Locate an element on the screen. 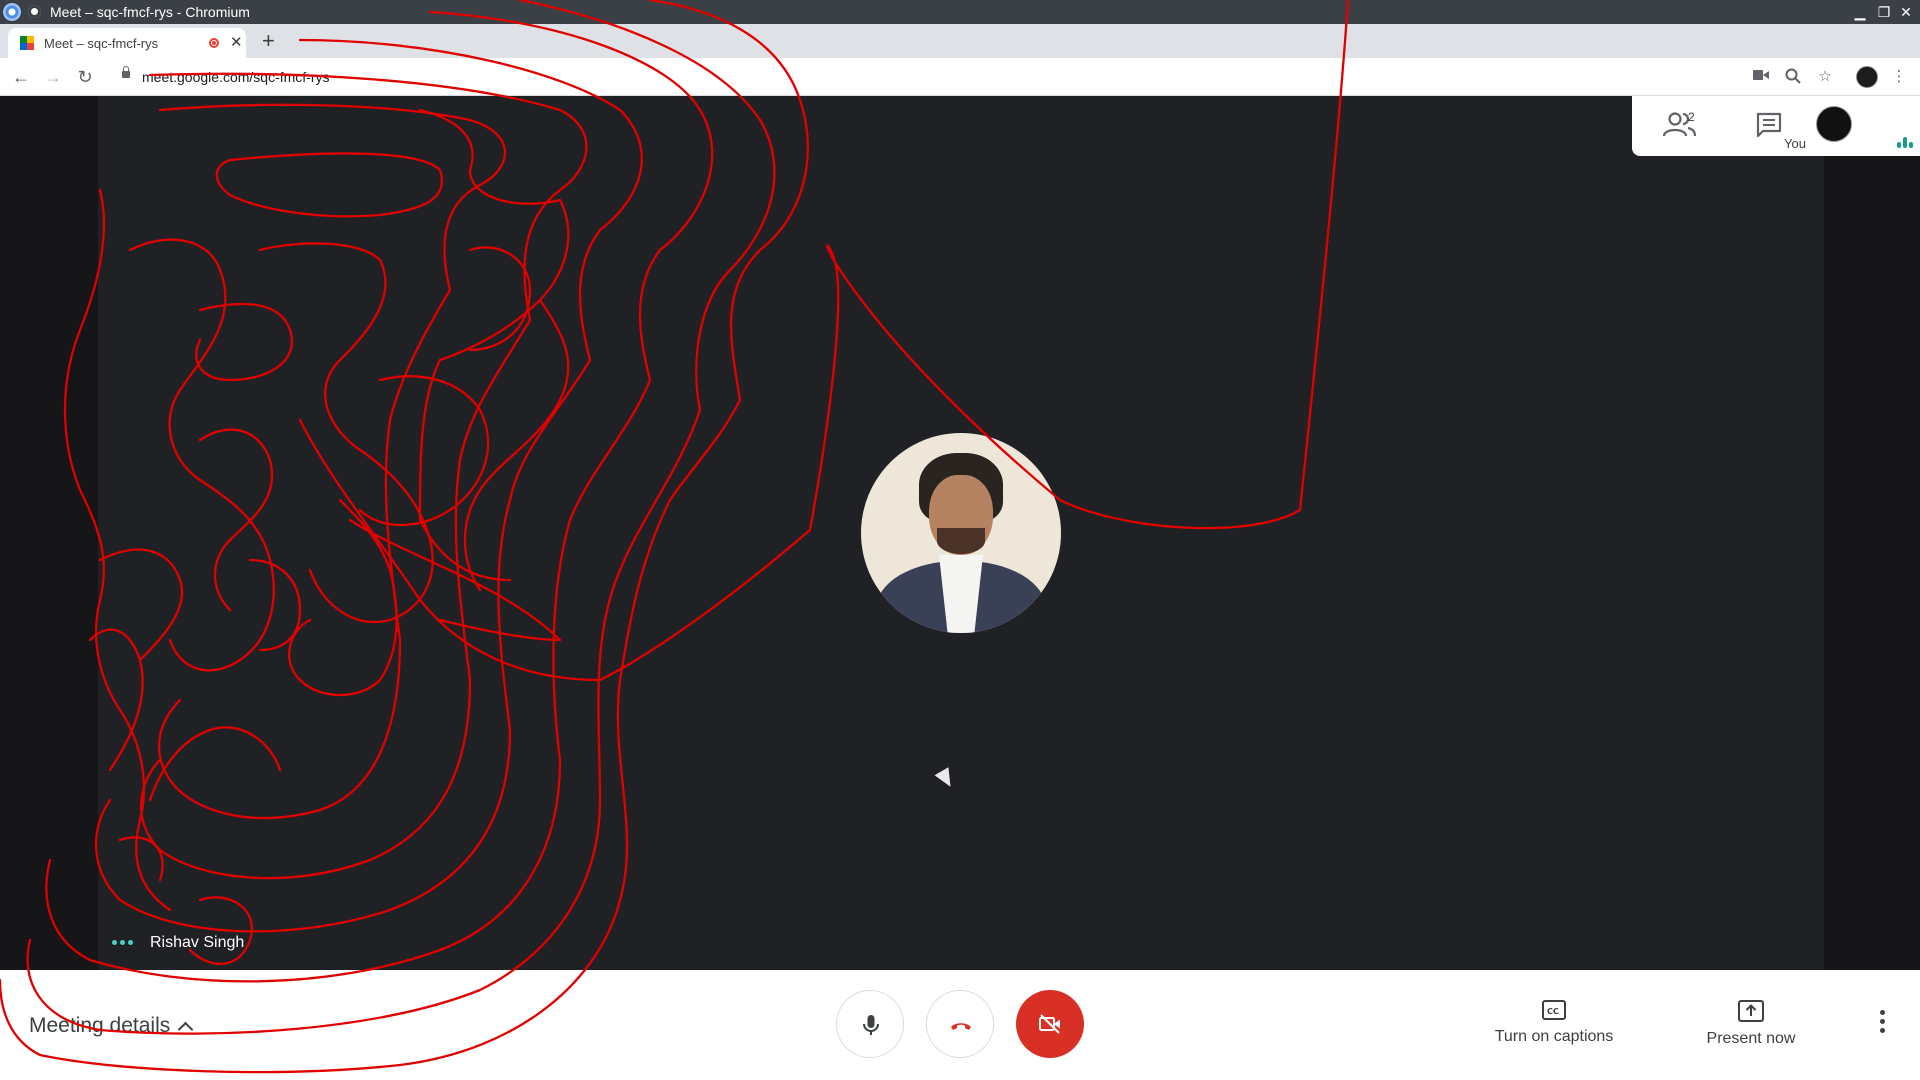 The image size is (1920, 1080). zoom-icon is located at coordinates (1793, 77).